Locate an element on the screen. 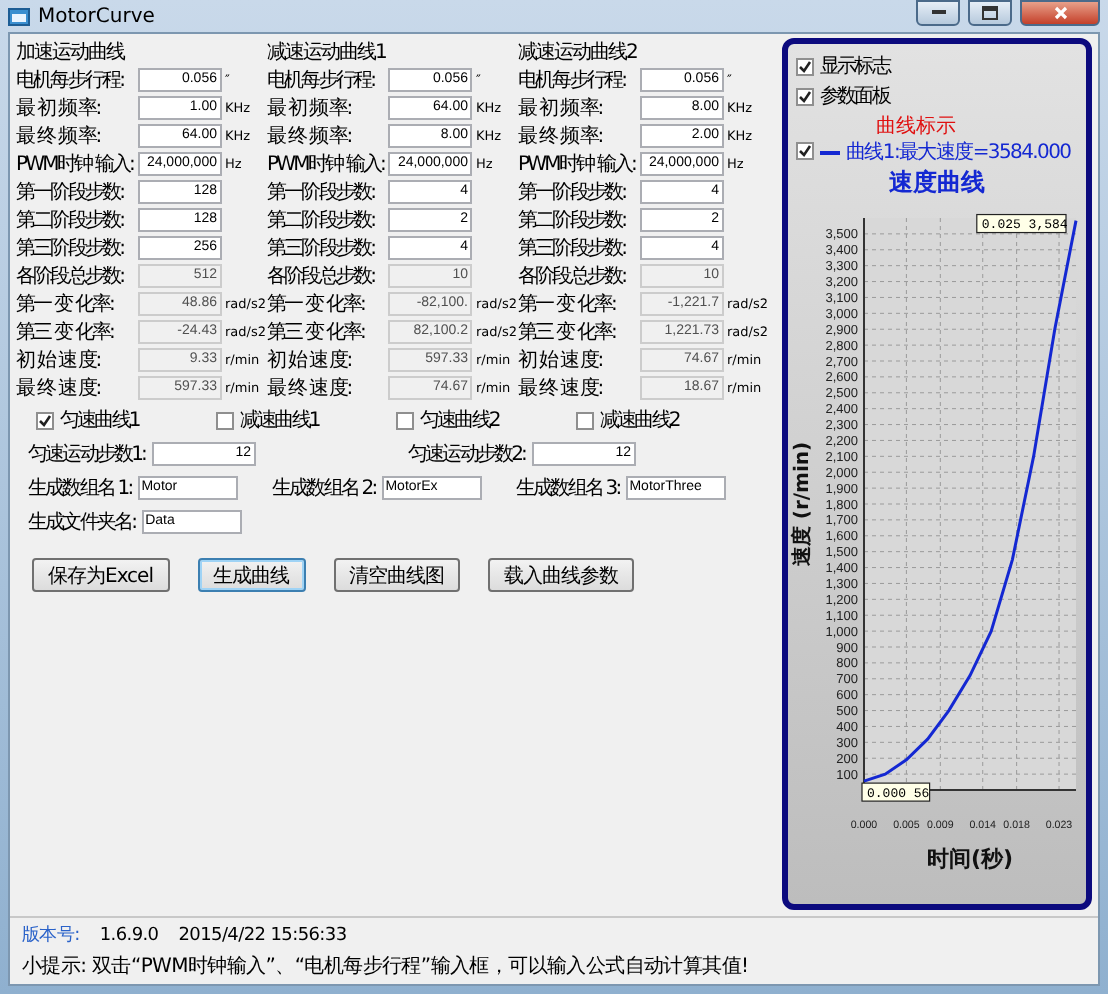 The image size is (1108, 994). field-label: 匀速运动步数2: is located at coordinates (467, 454).